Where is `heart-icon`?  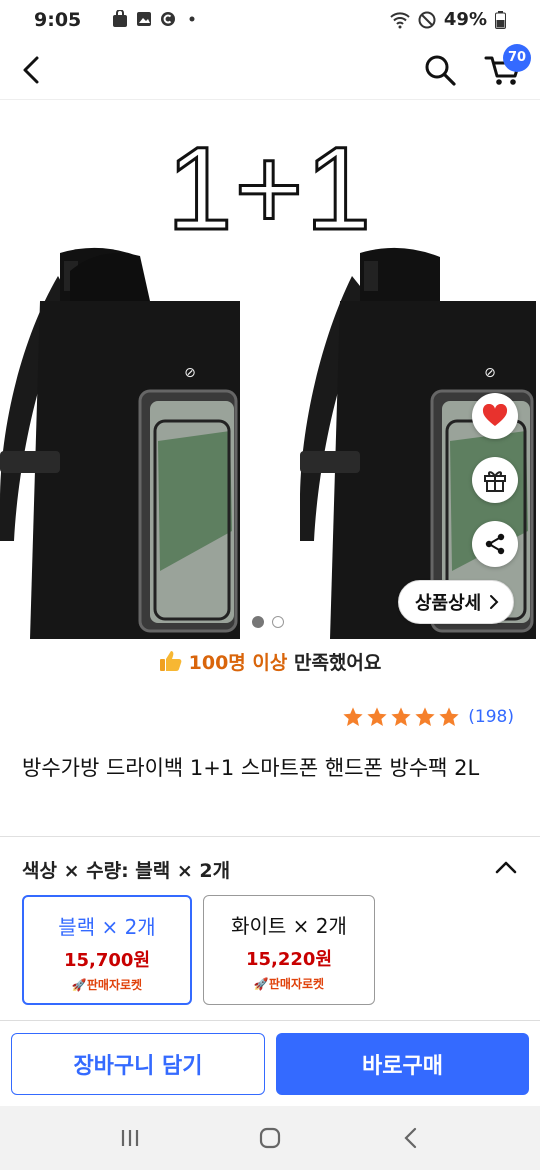 heart-icon is located at coordinates (495, 415).